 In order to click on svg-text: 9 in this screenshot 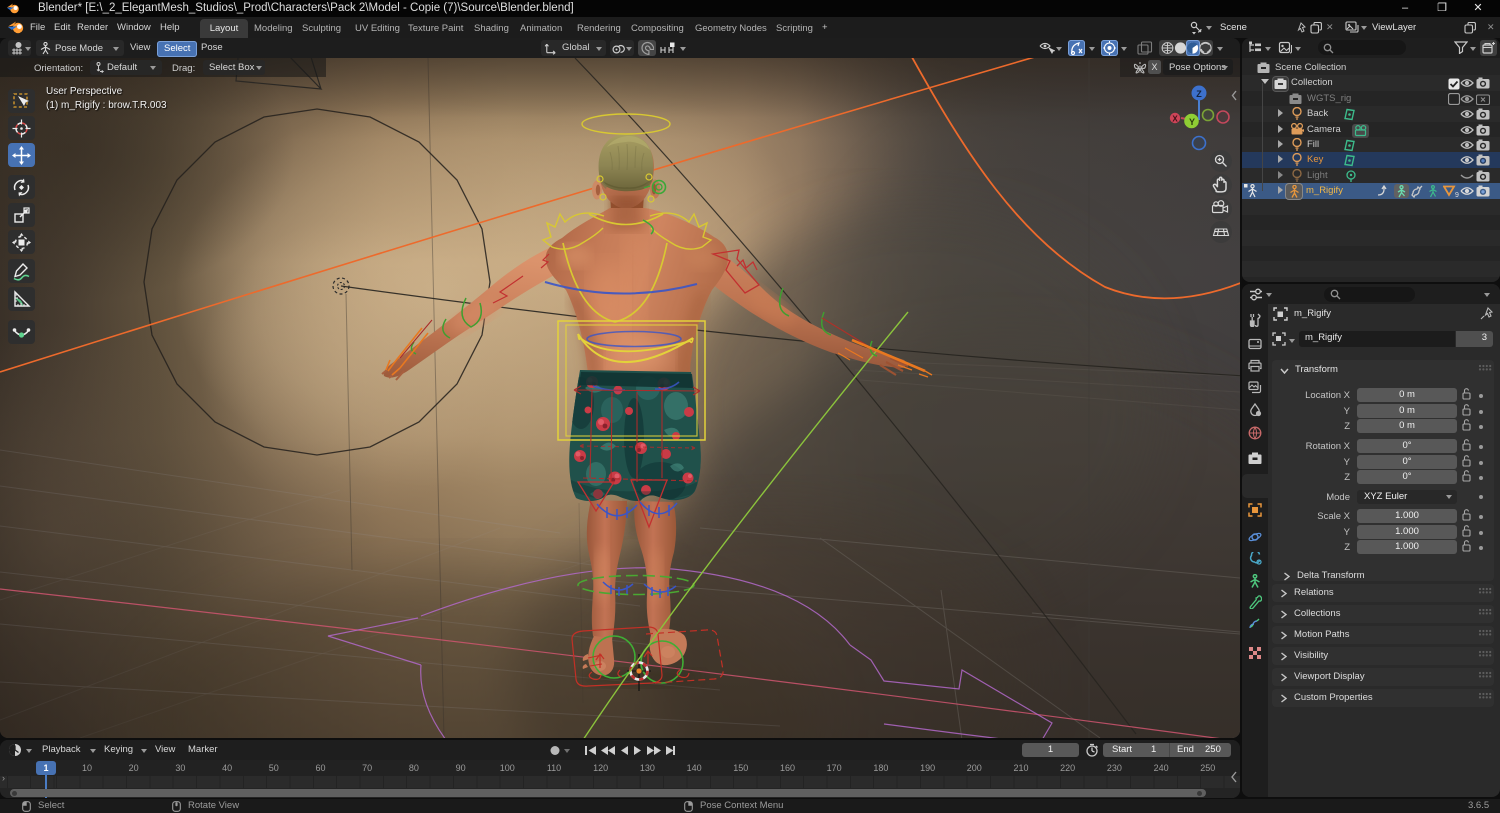, I will do `click(1457, 195)`.